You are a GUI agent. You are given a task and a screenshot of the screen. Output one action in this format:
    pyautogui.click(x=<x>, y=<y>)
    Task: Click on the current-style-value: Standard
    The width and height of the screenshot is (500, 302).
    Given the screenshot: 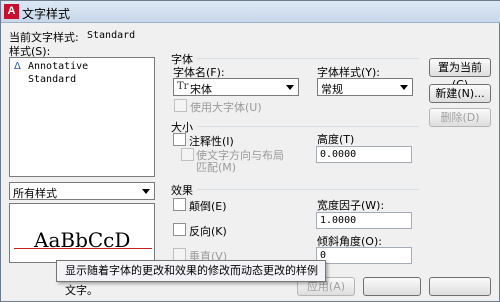 What is the action you would take?
    pyautogui.click(x=111, y=35)
    